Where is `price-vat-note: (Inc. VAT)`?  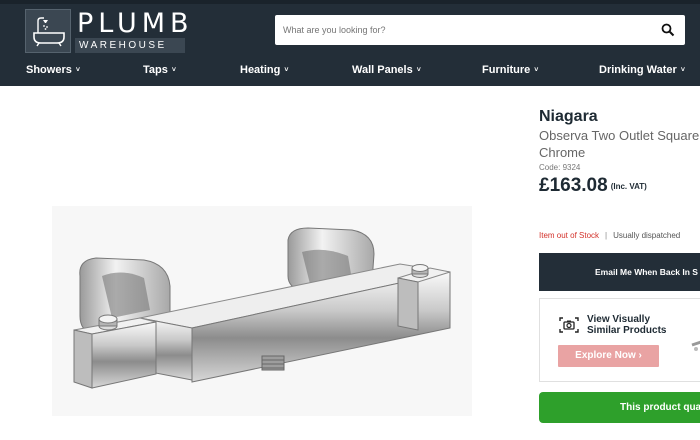 price-vat-note: (Inc. VAT) is located at coordinates (628, 186).